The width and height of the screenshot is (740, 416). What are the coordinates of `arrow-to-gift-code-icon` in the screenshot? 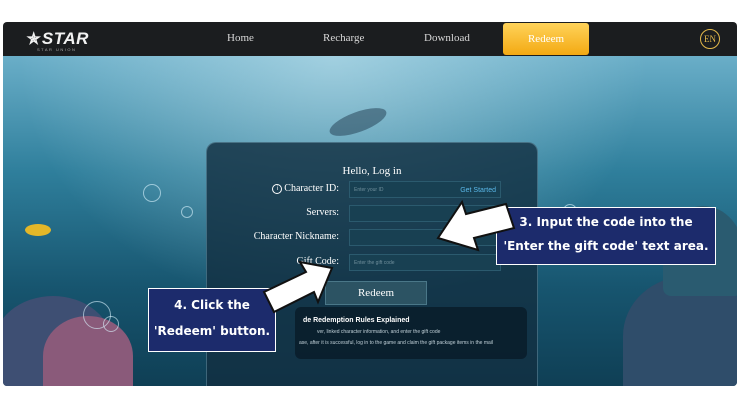 It's located at (476, 225).